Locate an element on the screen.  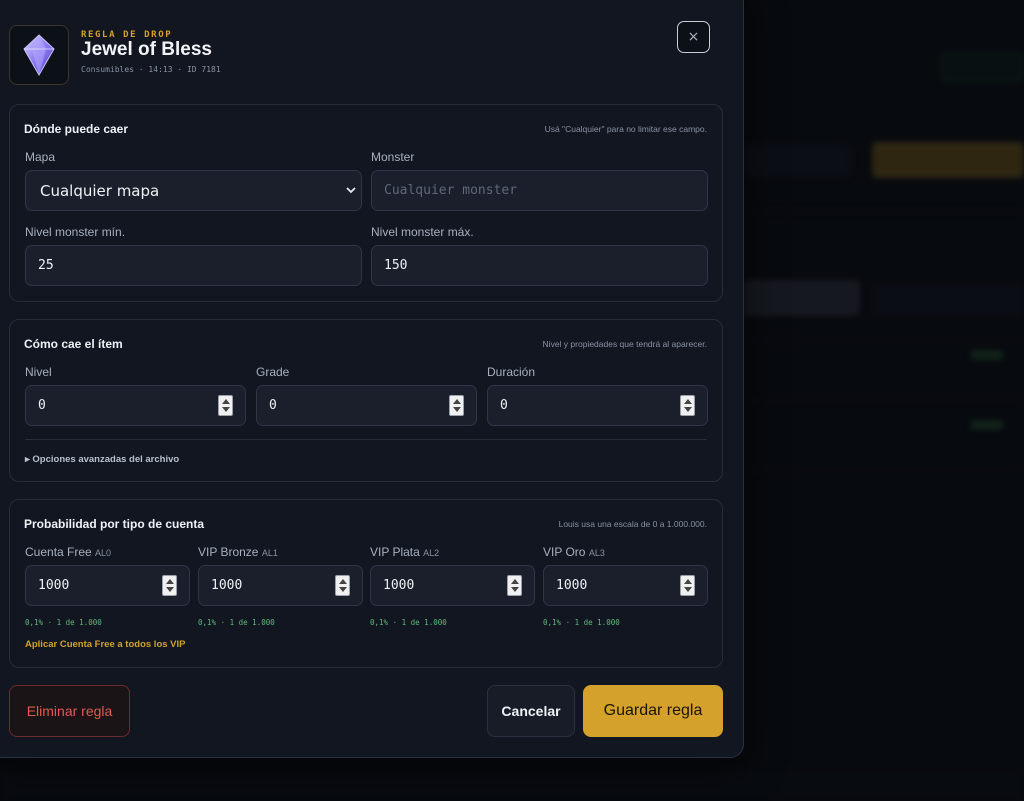
min-level-value: 25 is located at coordinates (46, 265).